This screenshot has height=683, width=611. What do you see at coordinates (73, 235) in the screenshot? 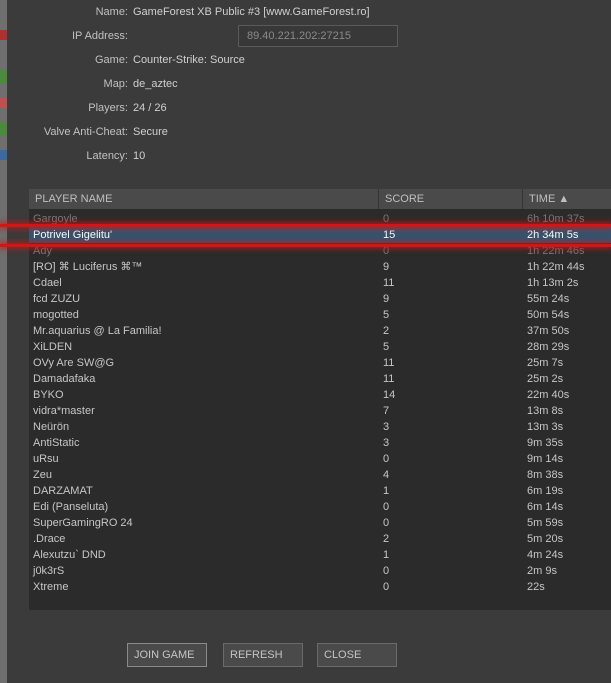
I see `player-name-cell: Potrivel Gigelitu'` at bounding box center [73, 235].